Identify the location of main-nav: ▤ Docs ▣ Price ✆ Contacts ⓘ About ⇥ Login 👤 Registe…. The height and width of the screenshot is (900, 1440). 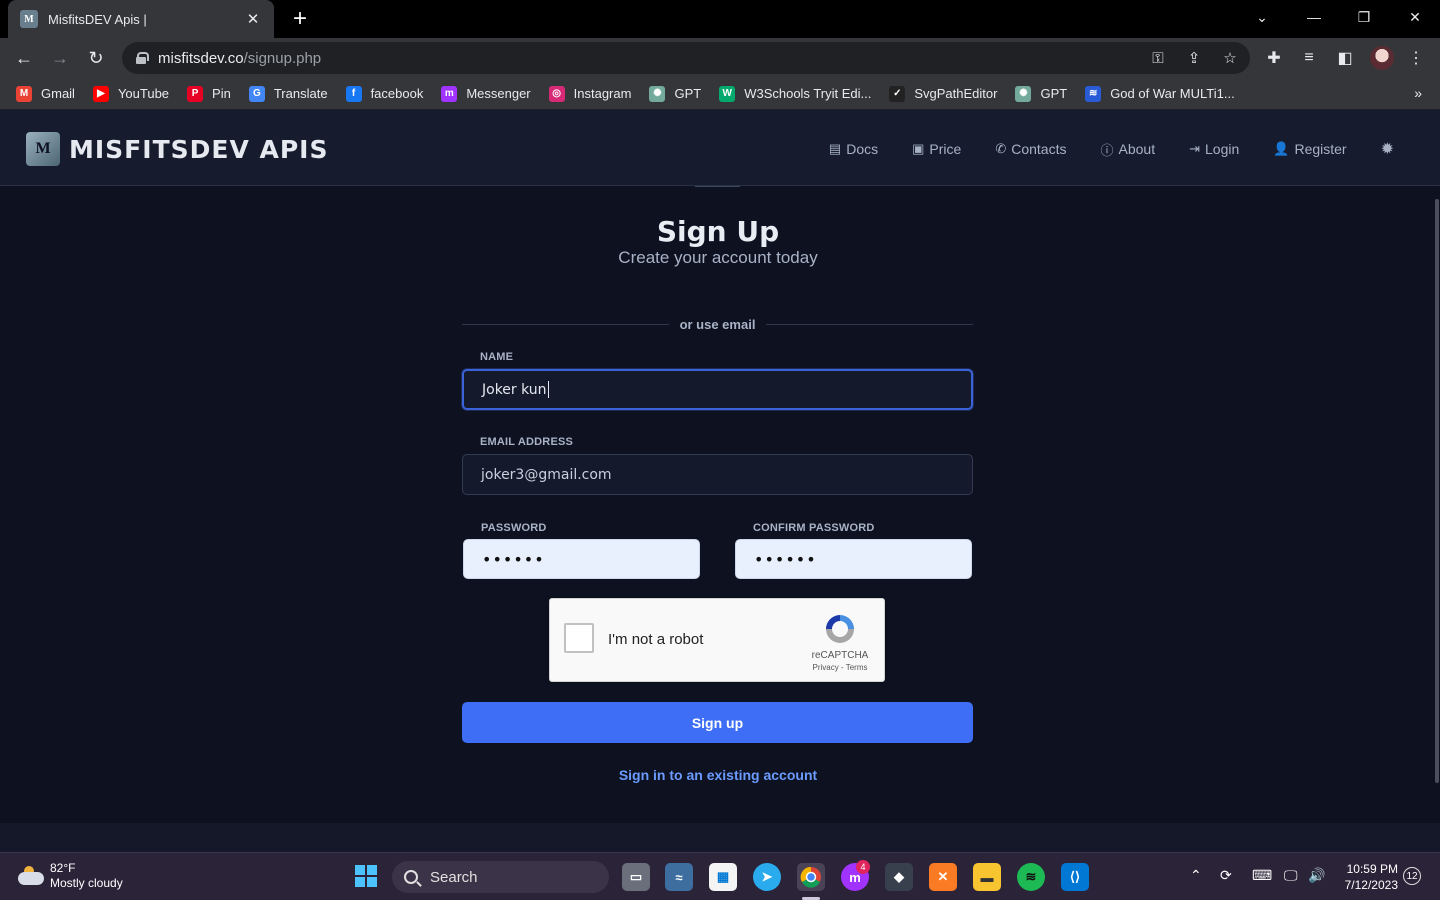
(1094, 149).